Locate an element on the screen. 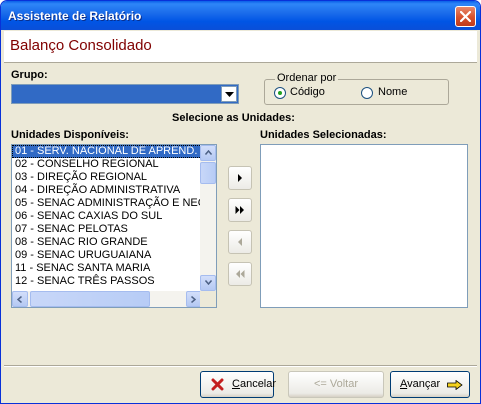 This screenshot has height=404, width=481. list-item: 06 - SENAC CAXIAS DO SUL is located at coordinates (107, 216).